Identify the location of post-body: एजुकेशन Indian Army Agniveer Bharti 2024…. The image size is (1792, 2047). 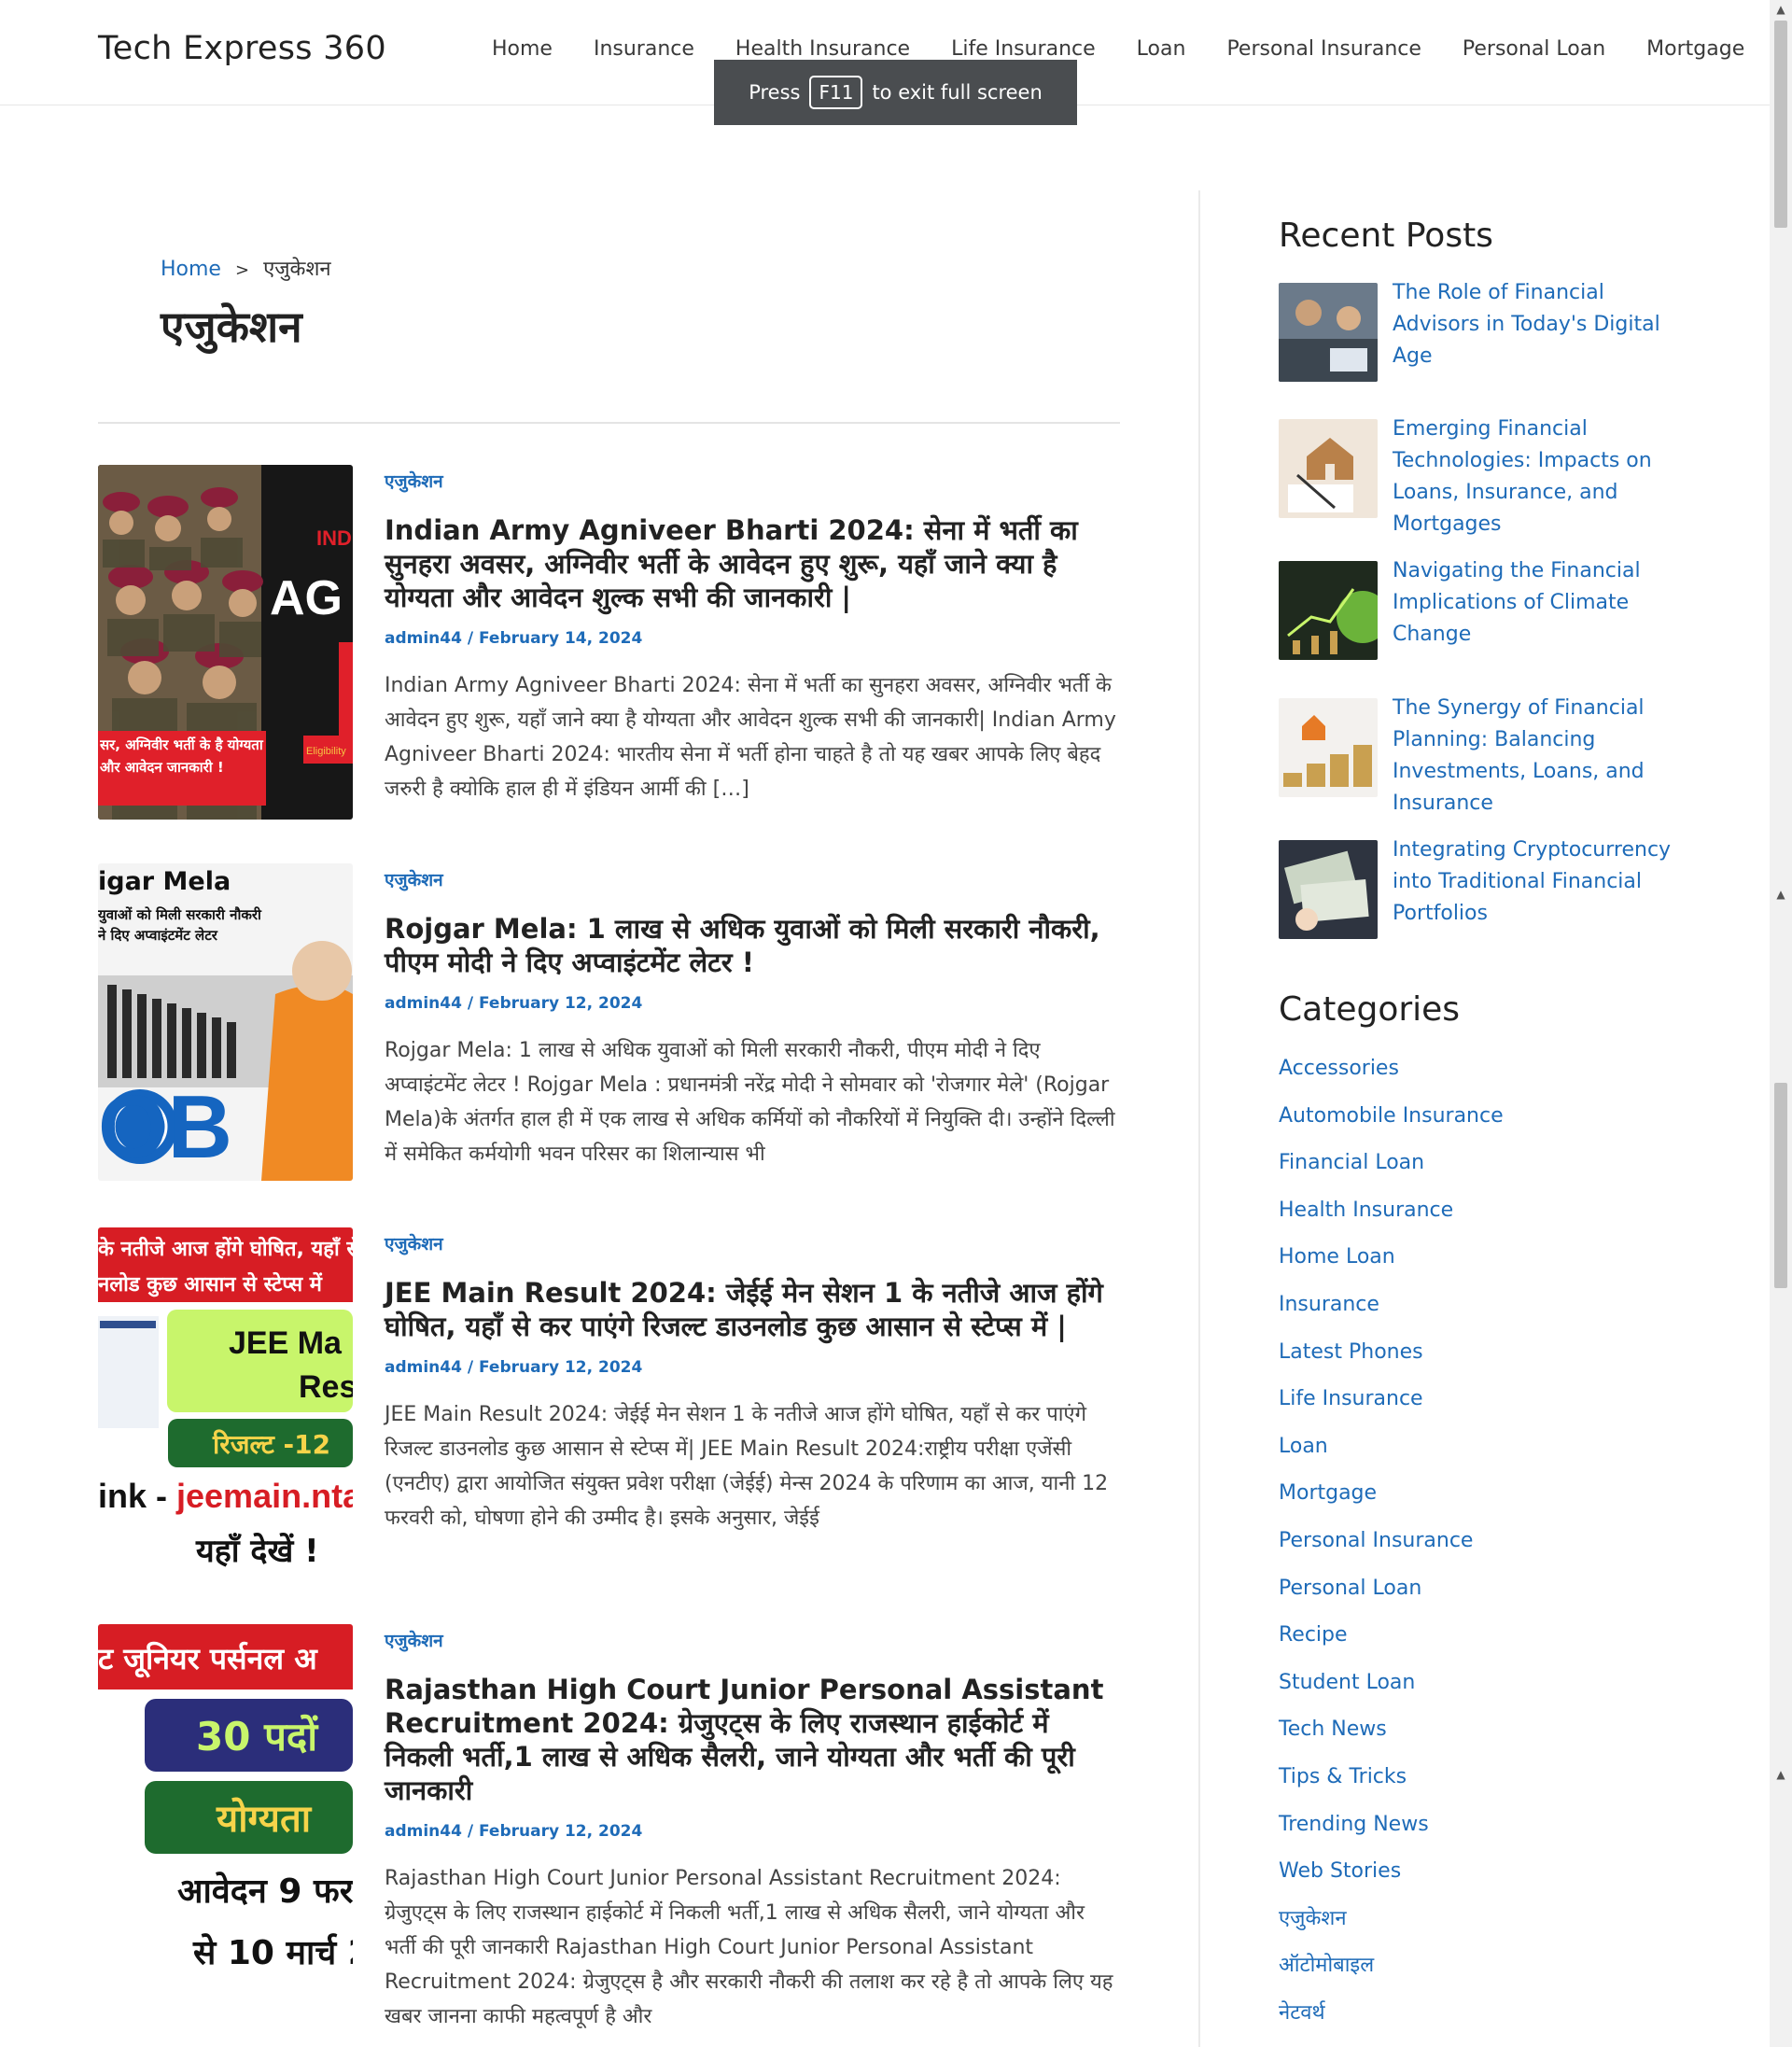
(753, 635).